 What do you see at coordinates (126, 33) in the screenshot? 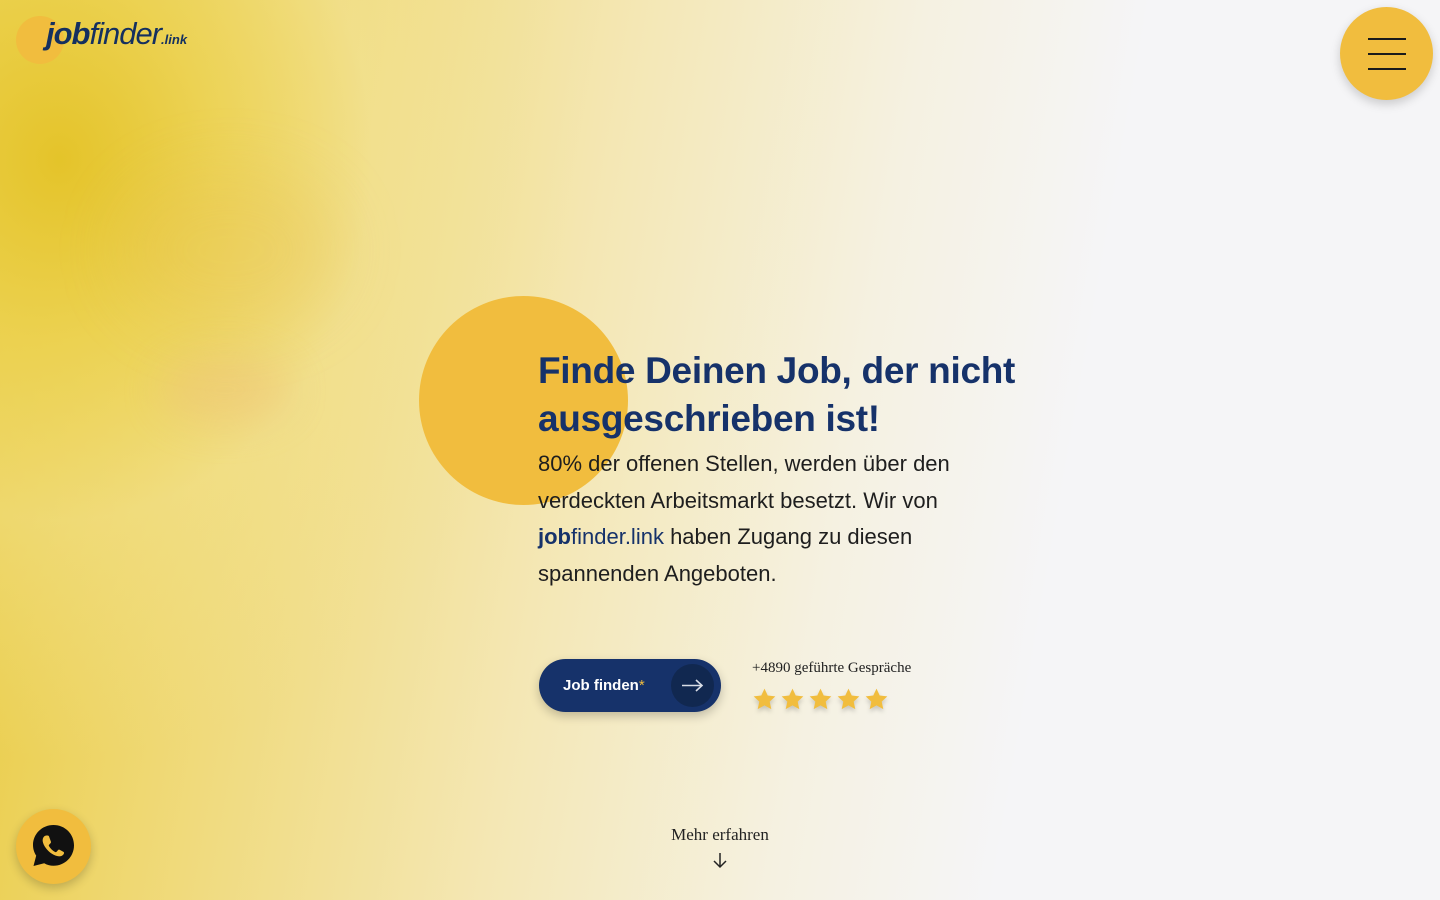
I see `logo-finder: finder` at bounding box center [126, 33].